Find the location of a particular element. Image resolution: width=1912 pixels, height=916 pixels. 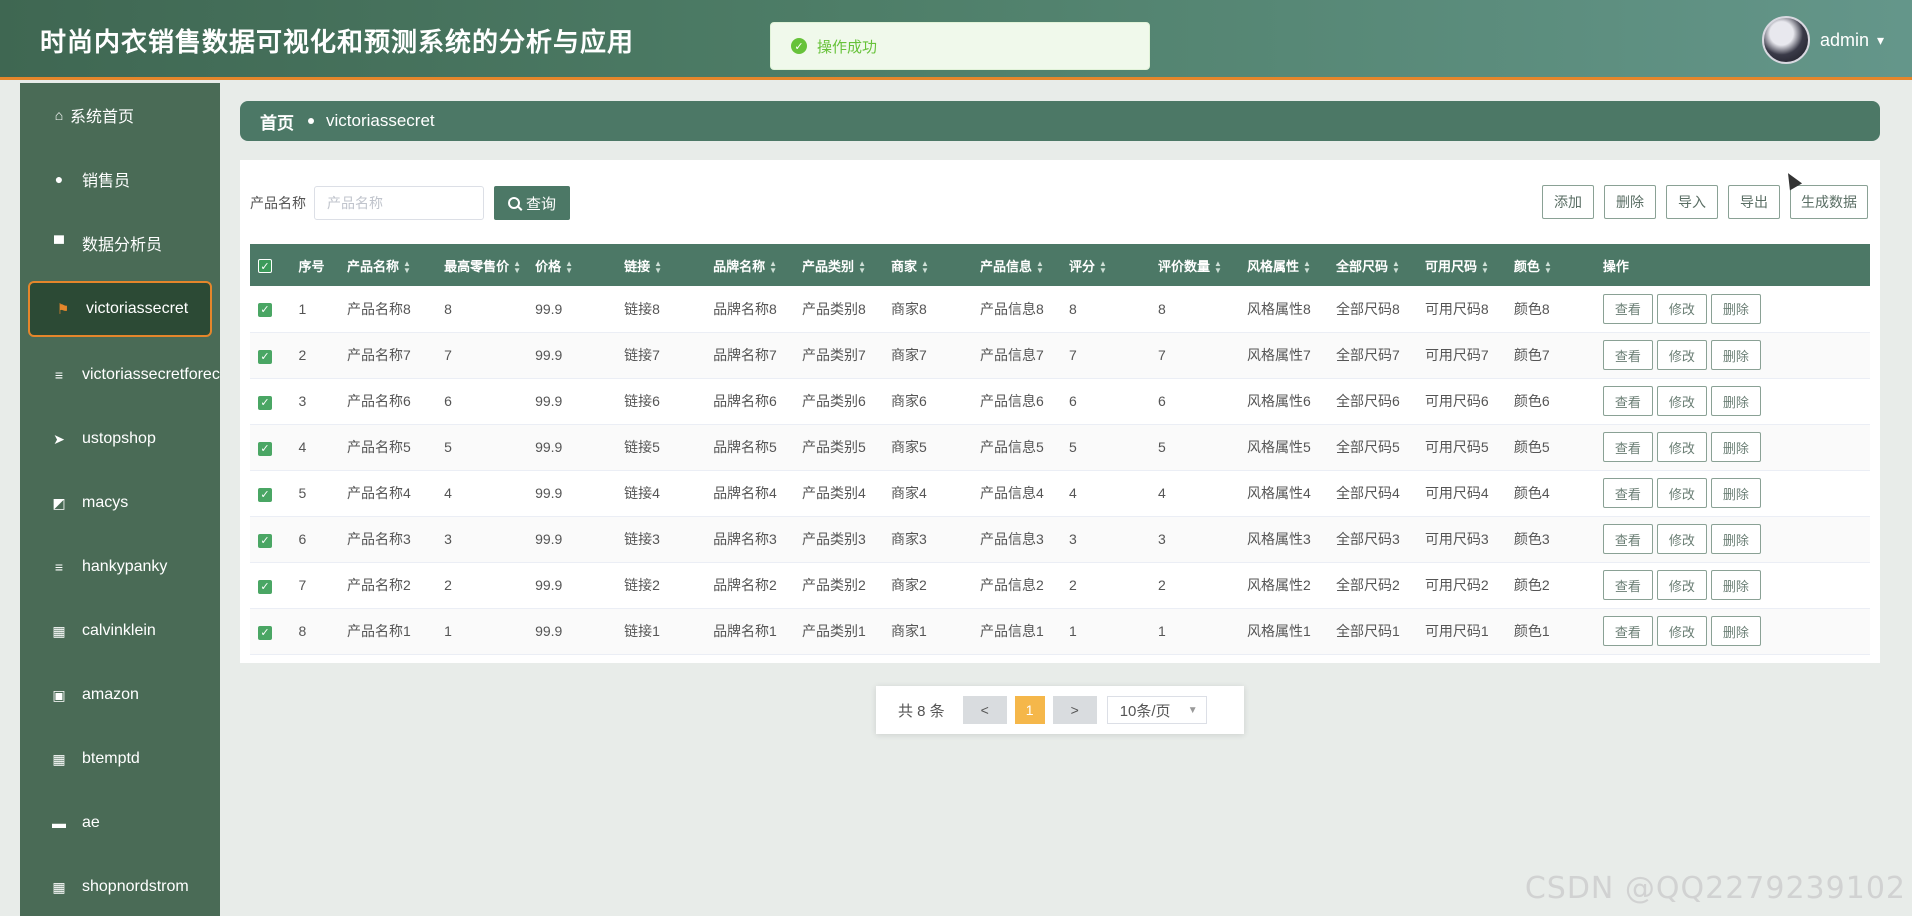

column-header: 产品类别 ▲ ▼ is located at coordinates (842, 265).